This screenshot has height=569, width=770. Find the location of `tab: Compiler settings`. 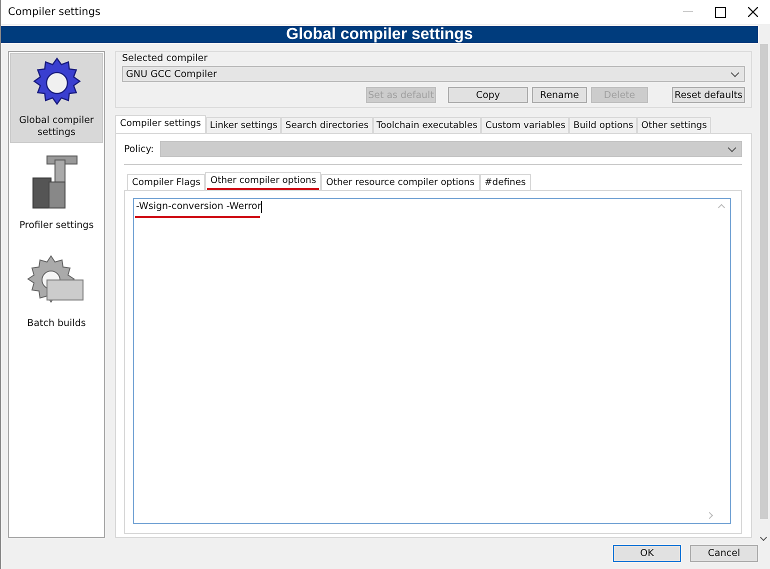

tab: Compiler settings is located at coordinates (160, 124).